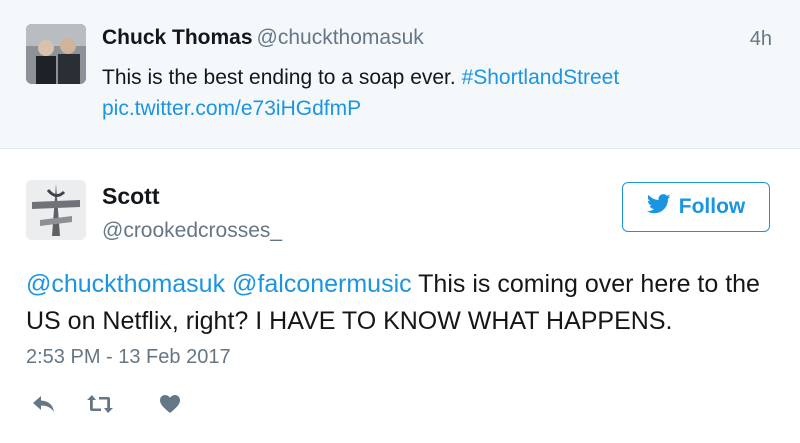  I want to click on like-icon, so click(170, 406).